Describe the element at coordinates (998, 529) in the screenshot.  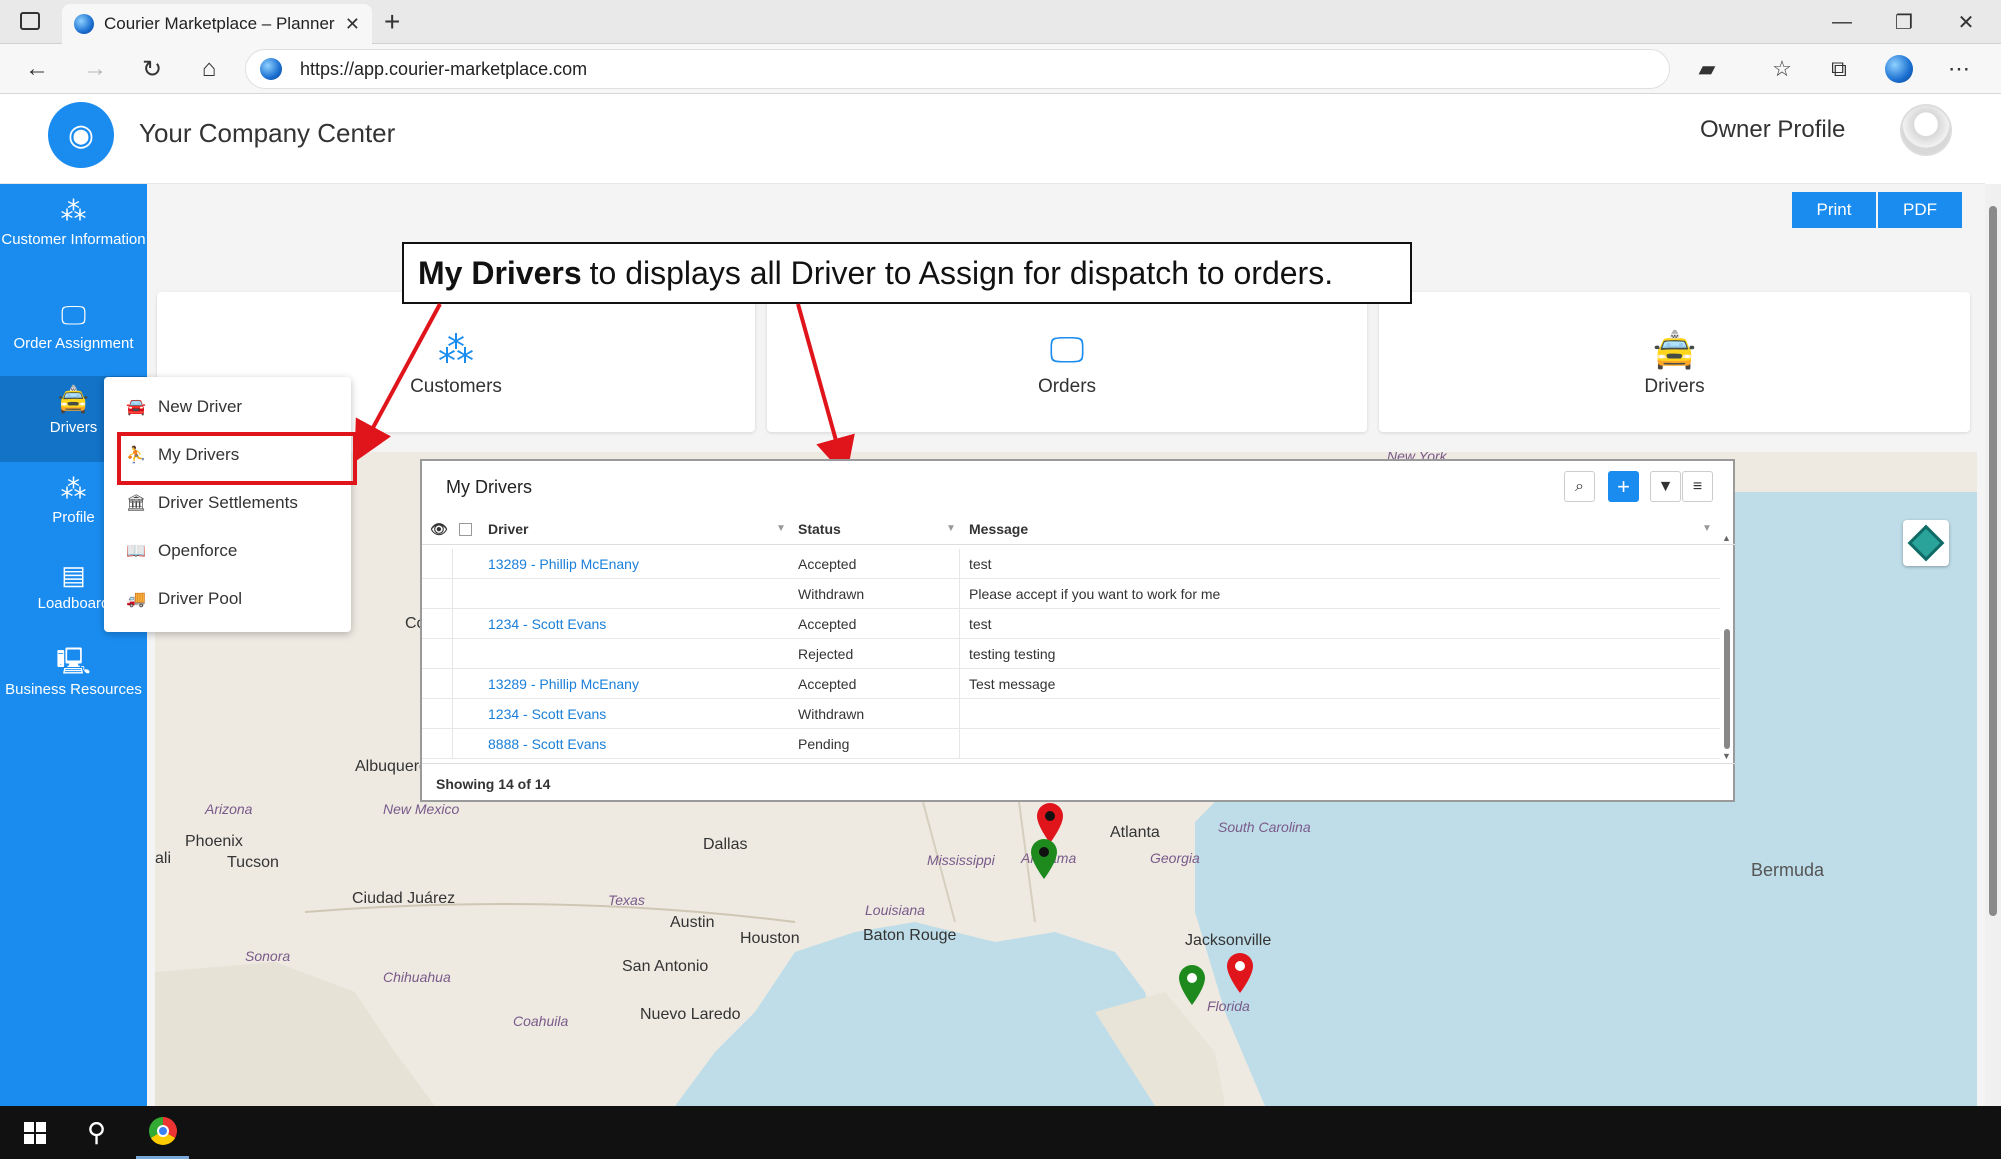
I see `column-header-message: Message` at that location.